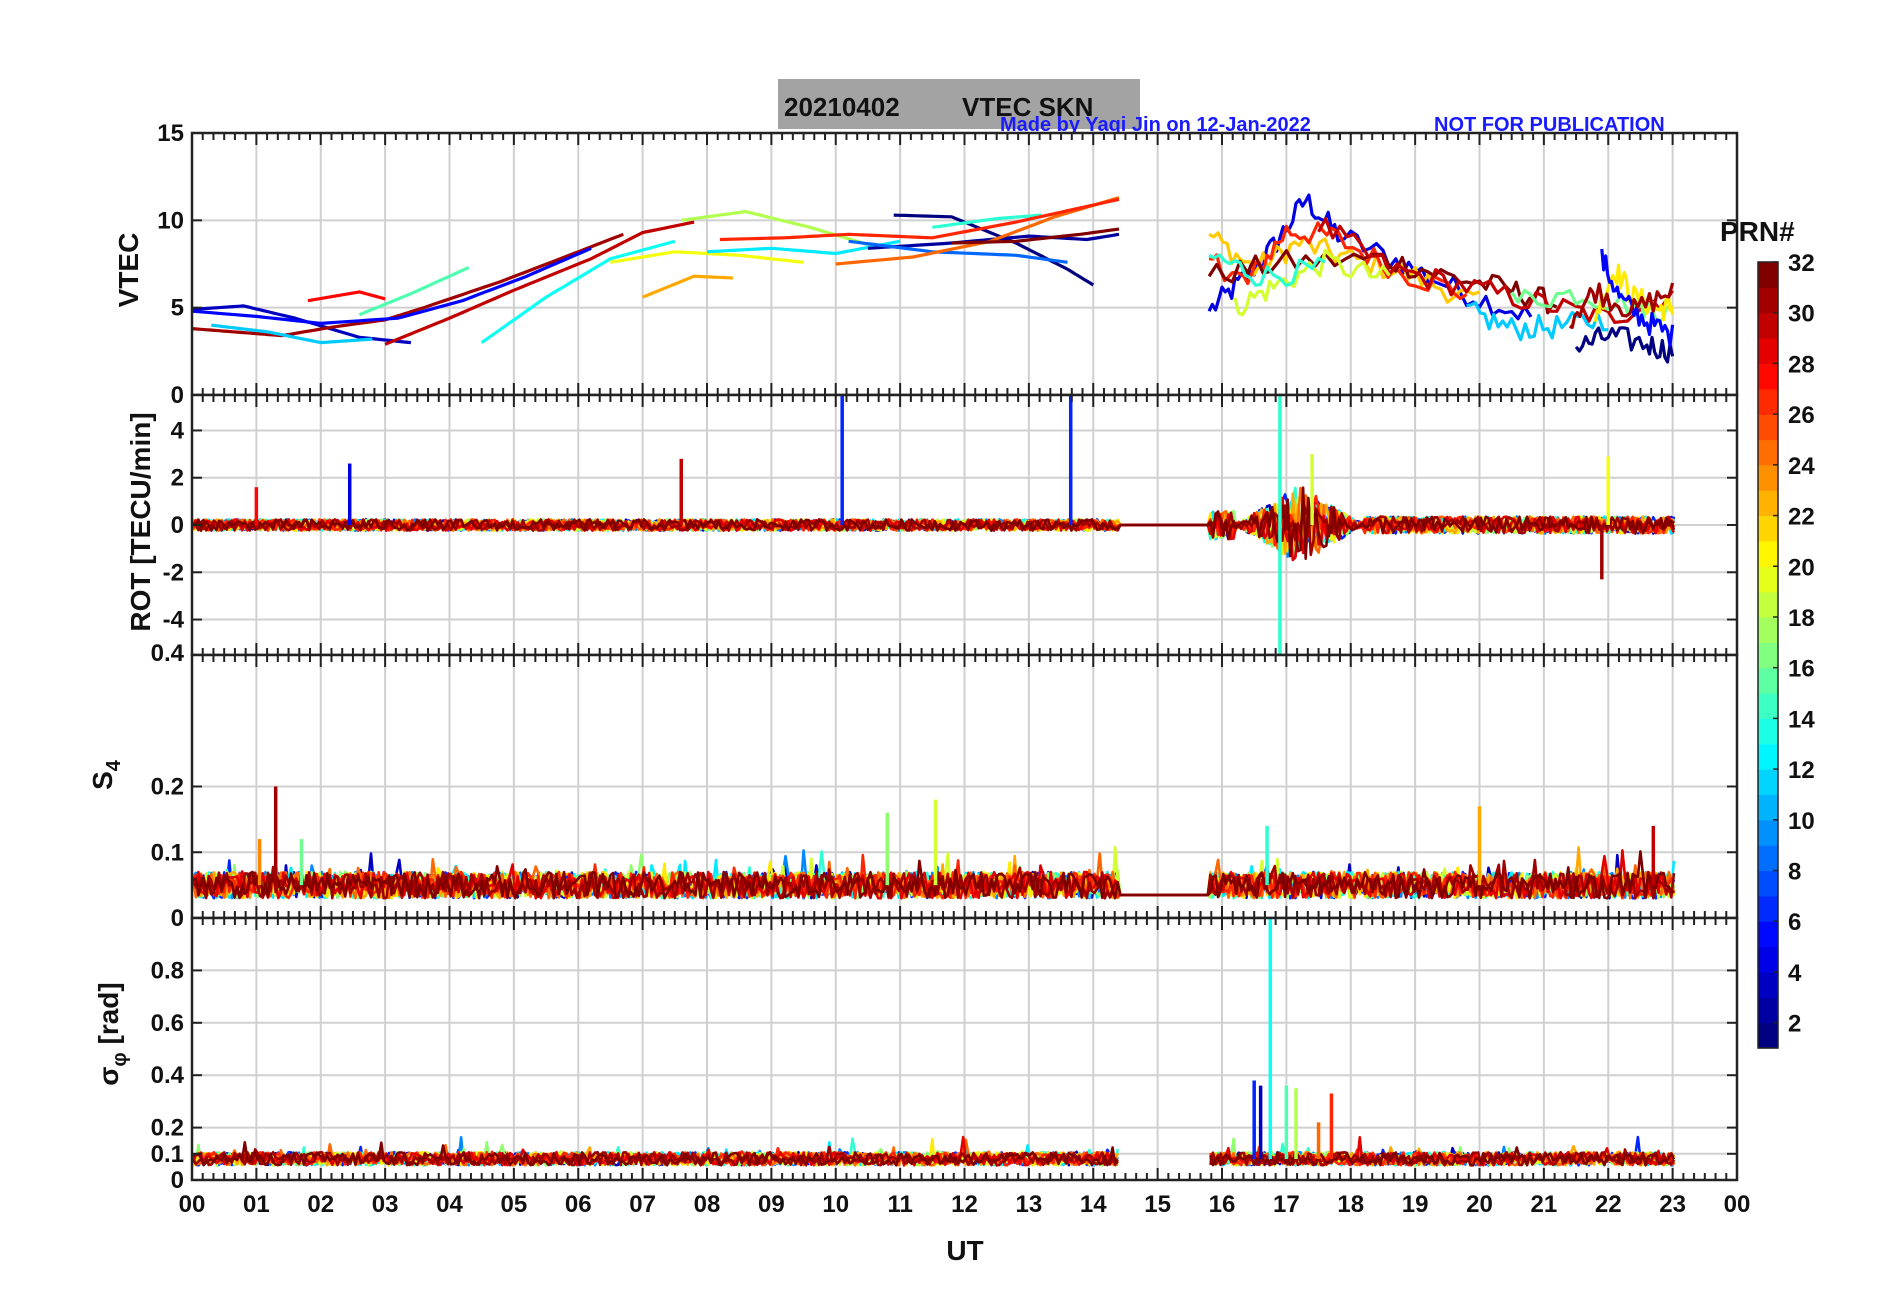  I want to click on ylabel-s4: S4, so click(106, 774).